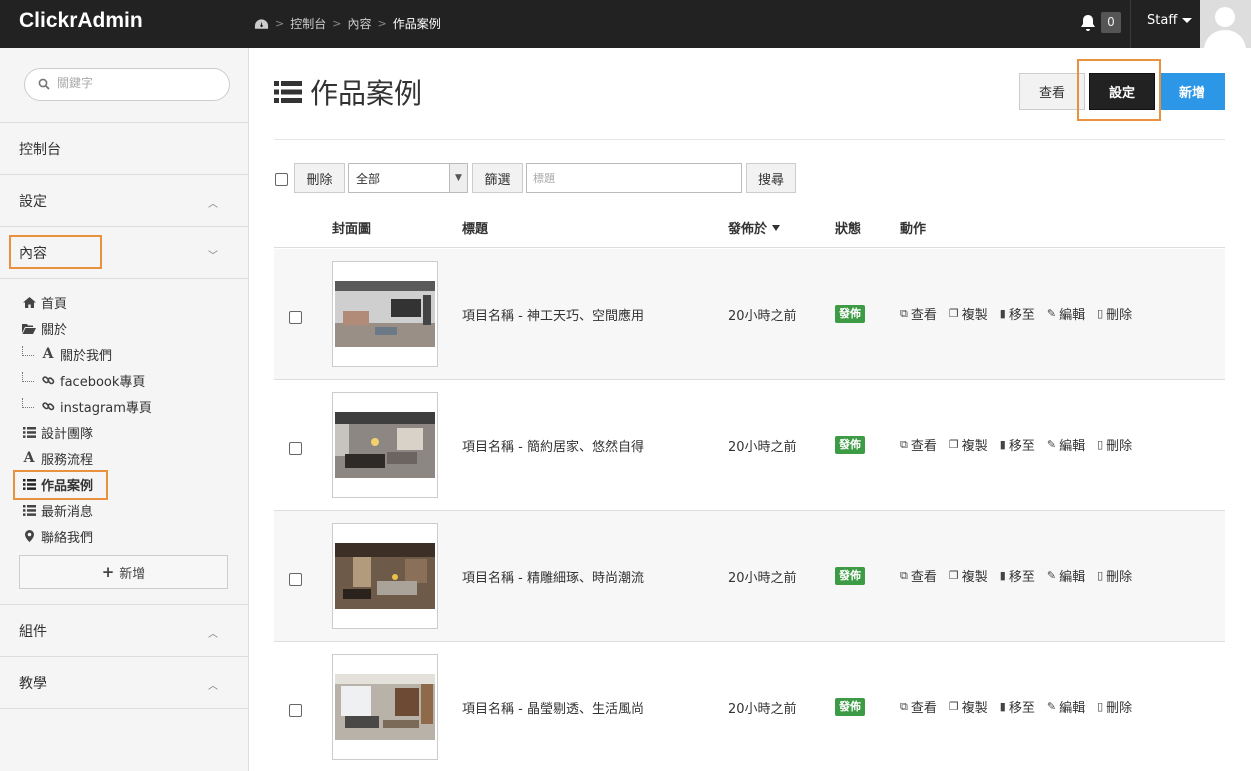 This screenshot has width=1251, height=771. I want to click on column-cover: 封面圖, so click(352, 229).